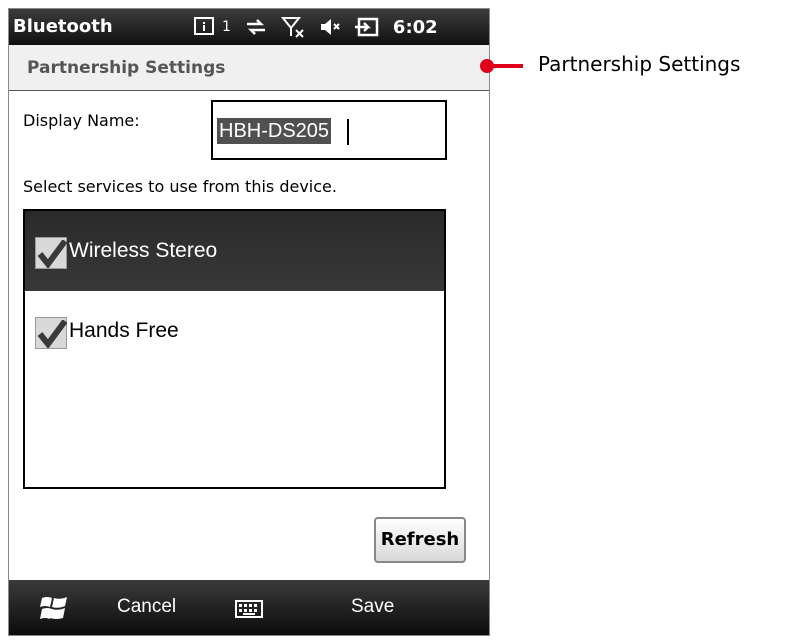  What do you see at coordinates (639, 64) in the screenshot?
I see `callout-label: Partnership Settings` at bounding box center [639, 64].